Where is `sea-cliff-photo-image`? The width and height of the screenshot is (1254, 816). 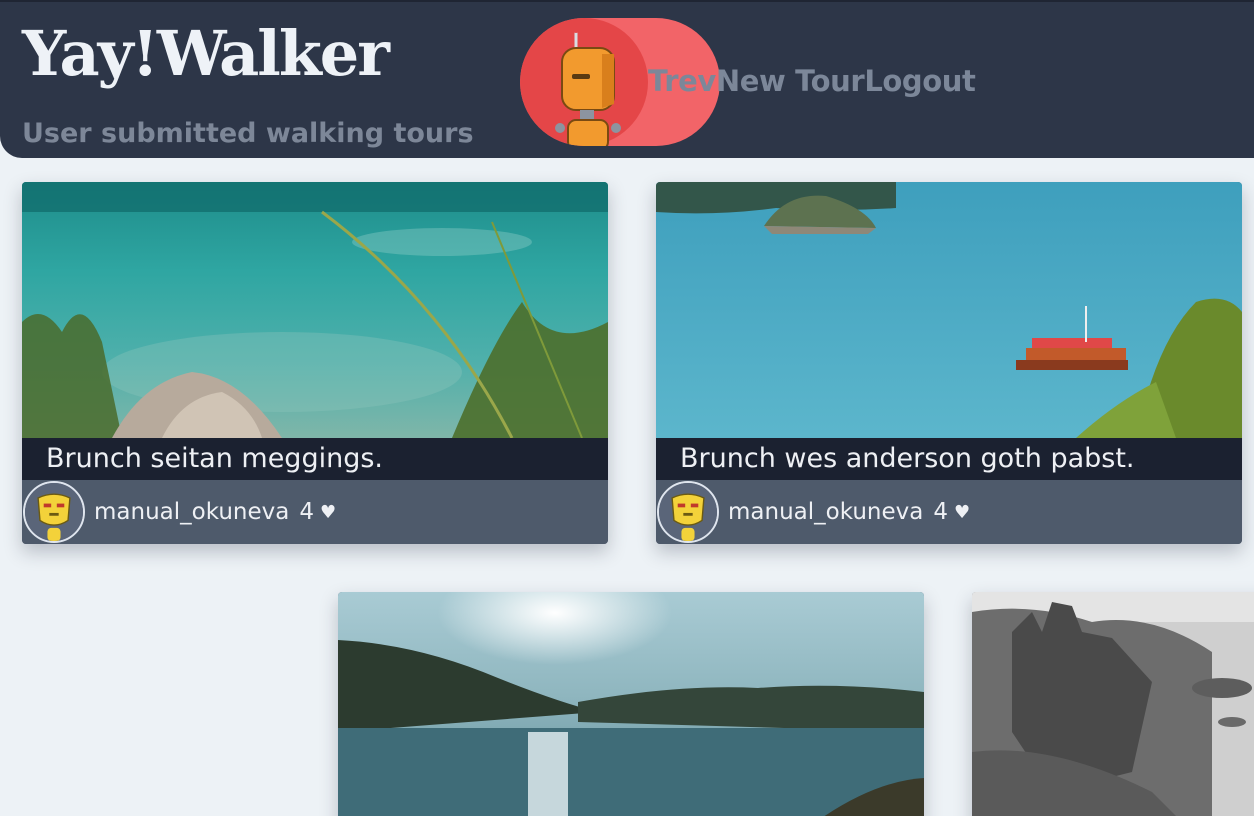 sea-cliff-photo-image is located at coordinates (1113, 704).